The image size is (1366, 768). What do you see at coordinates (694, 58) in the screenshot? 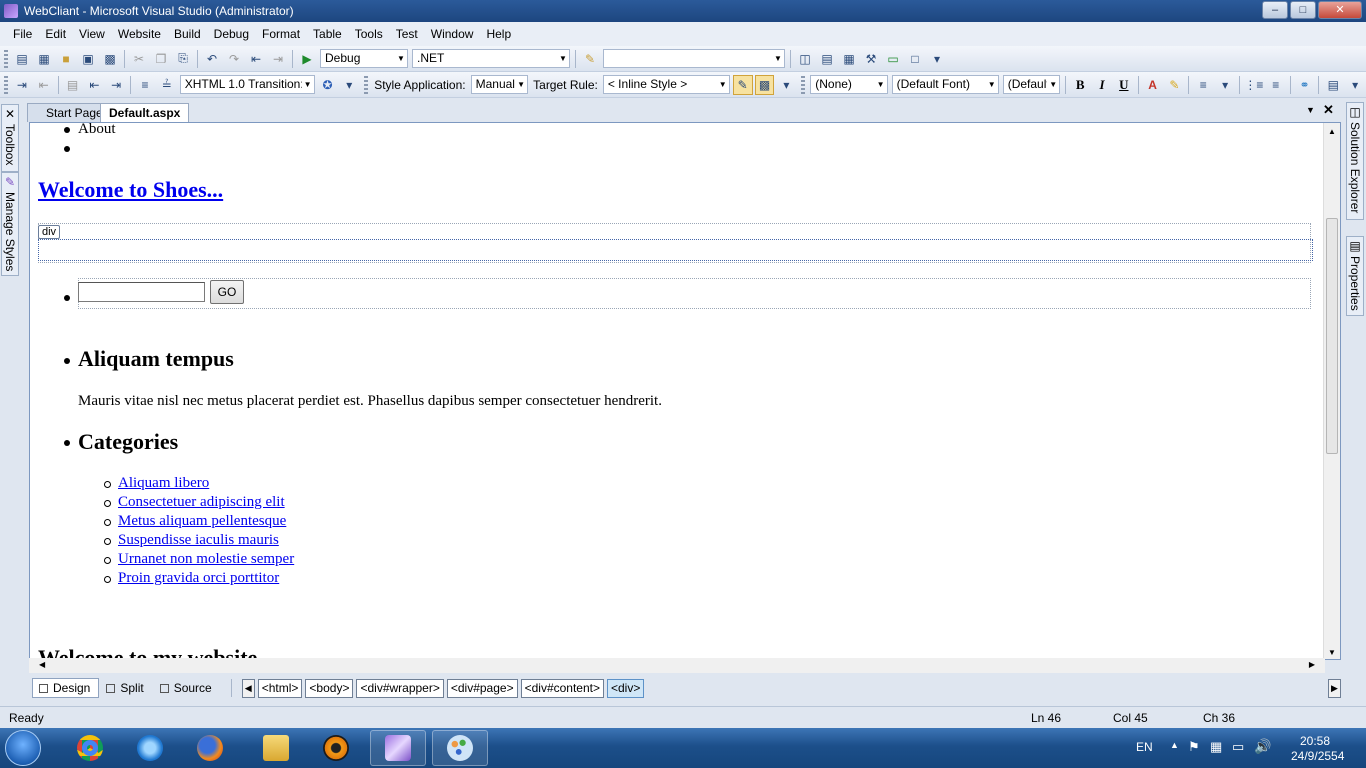
I see `find-combo: ▼` at bounding box center [694, 58].